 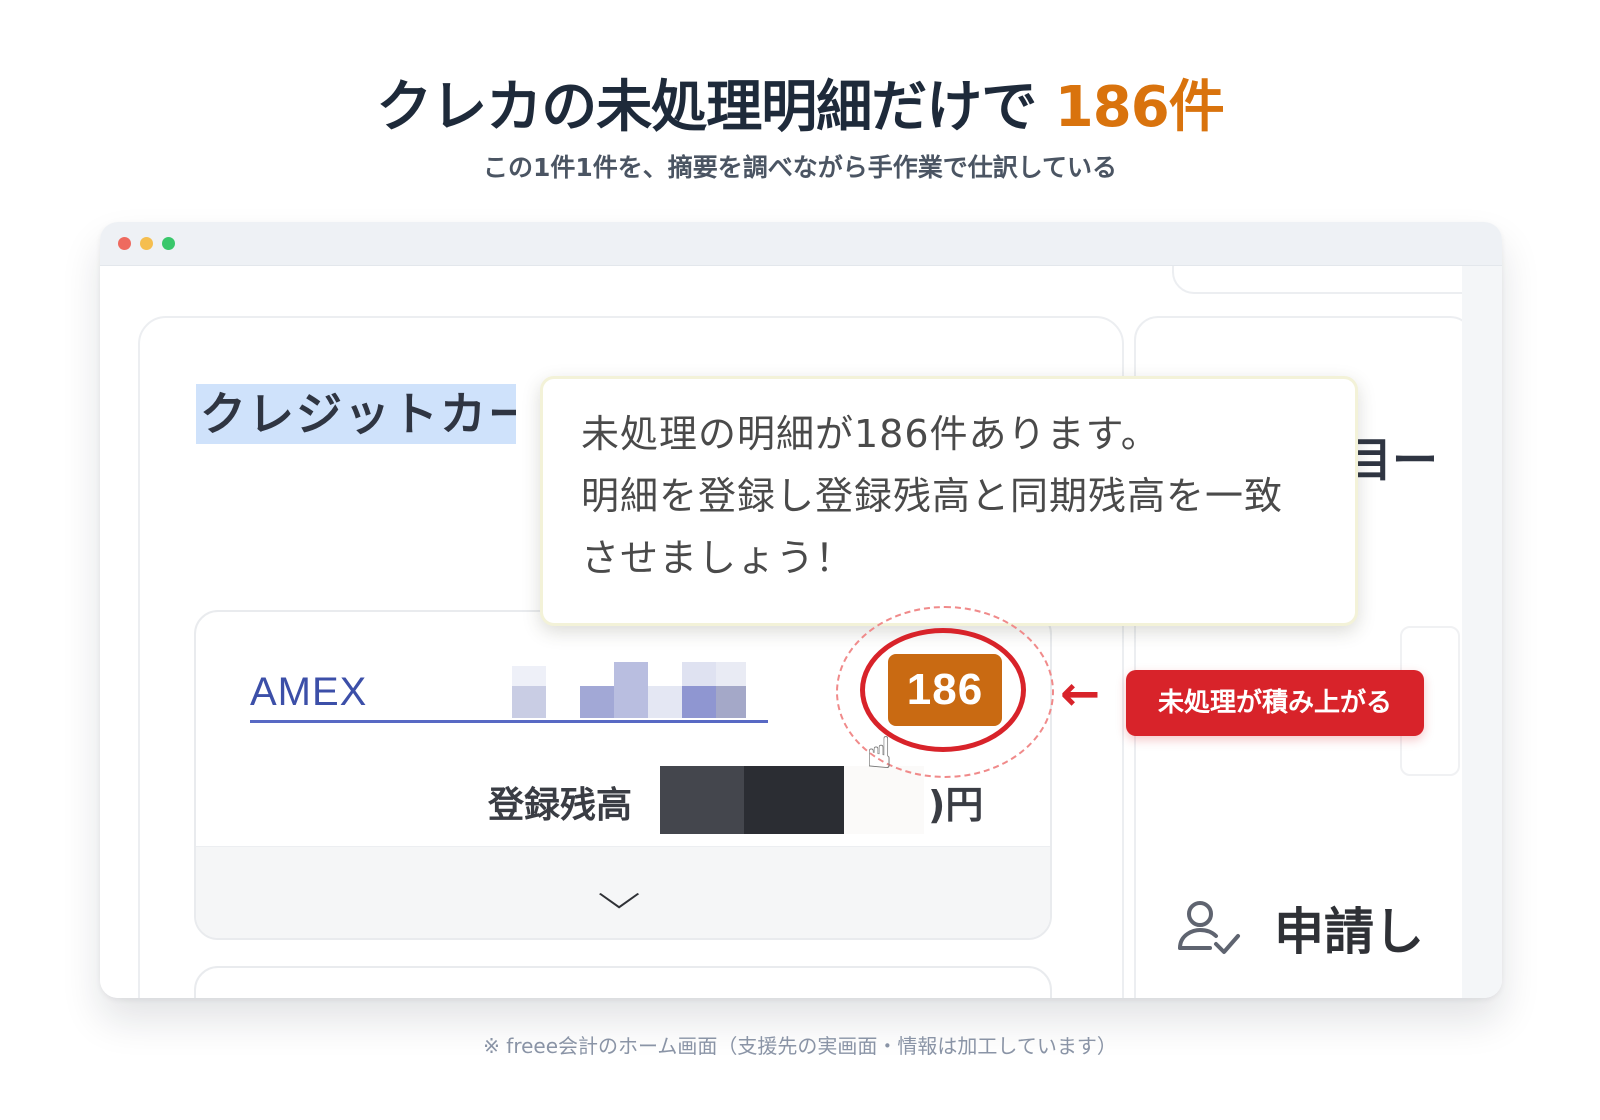 What do you see at coordinates (623, 982) in the screenshot?
I see `next-account-card` at bounding box center [623, 982].